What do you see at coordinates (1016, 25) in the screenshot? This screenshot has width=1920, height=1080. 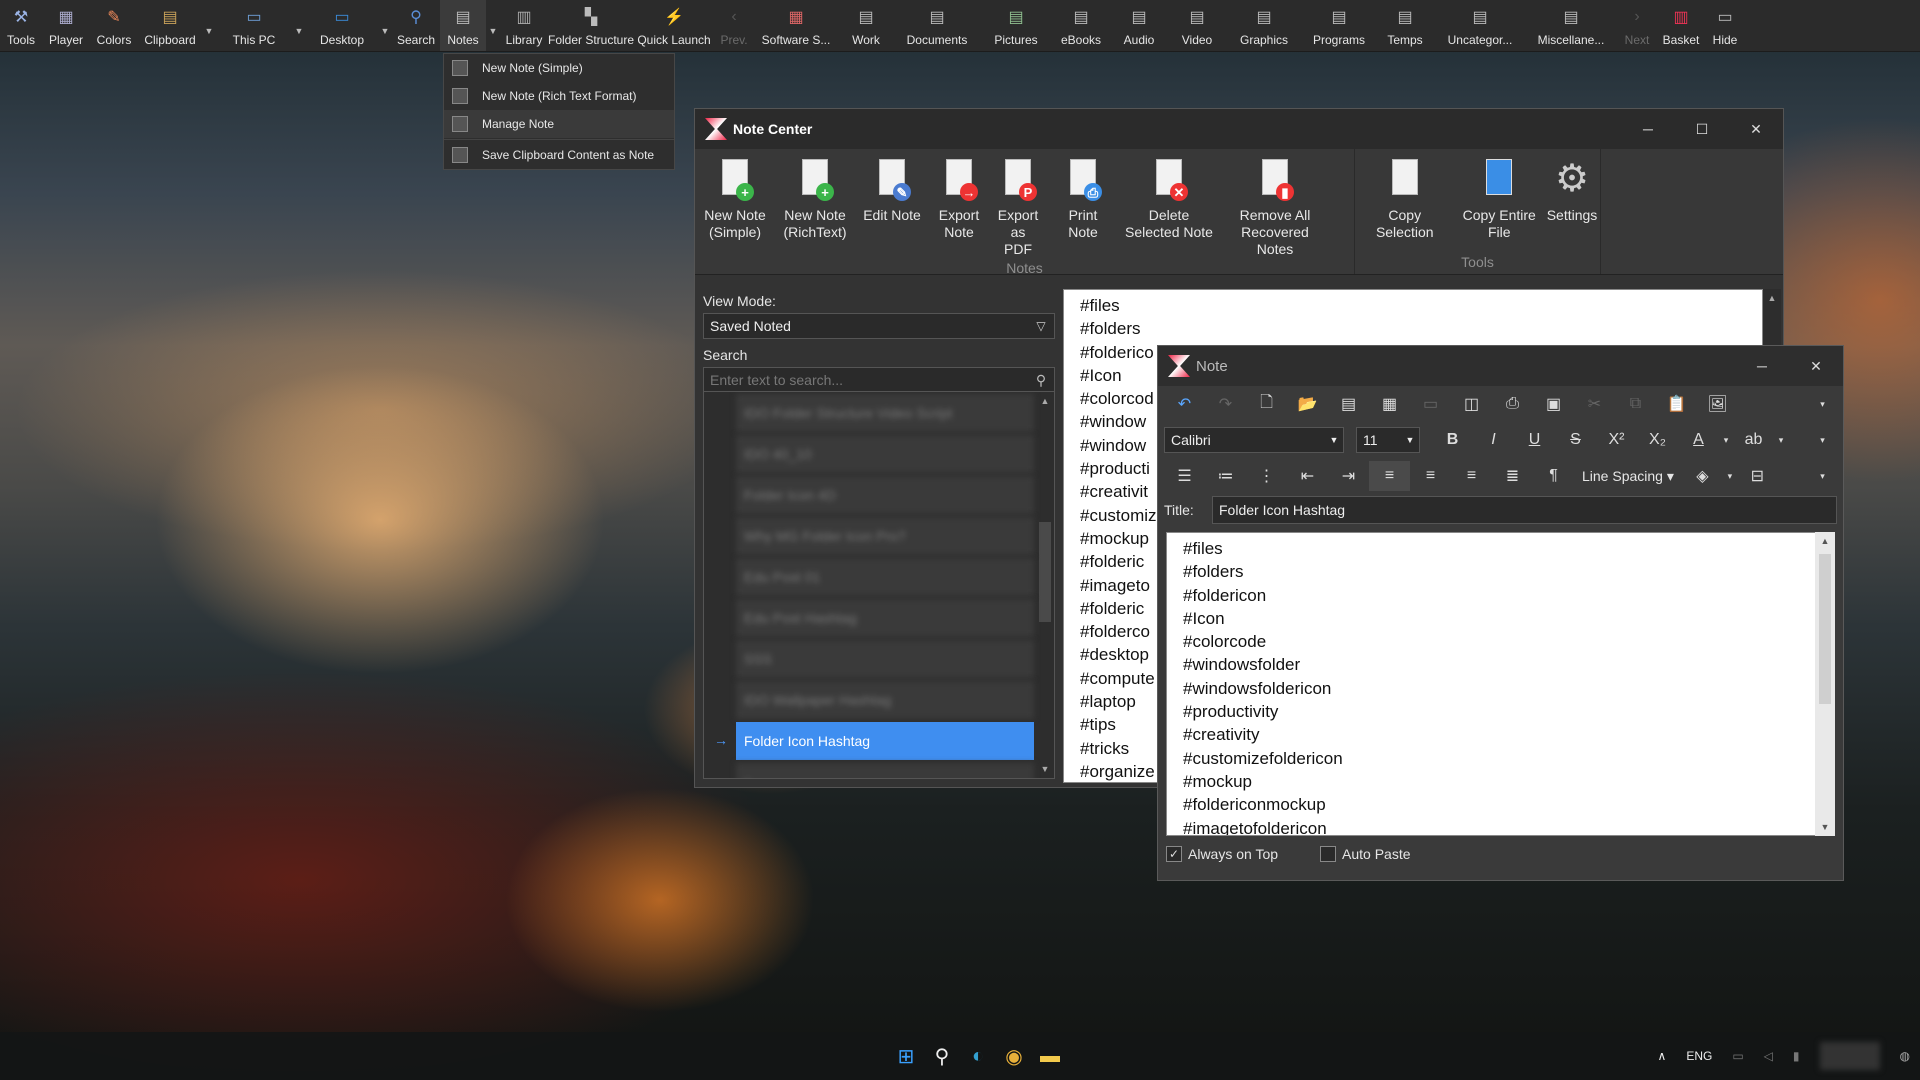 I see `toolbar-pictures-button: ▤ Pictures` at bounding box center [1016, 25].